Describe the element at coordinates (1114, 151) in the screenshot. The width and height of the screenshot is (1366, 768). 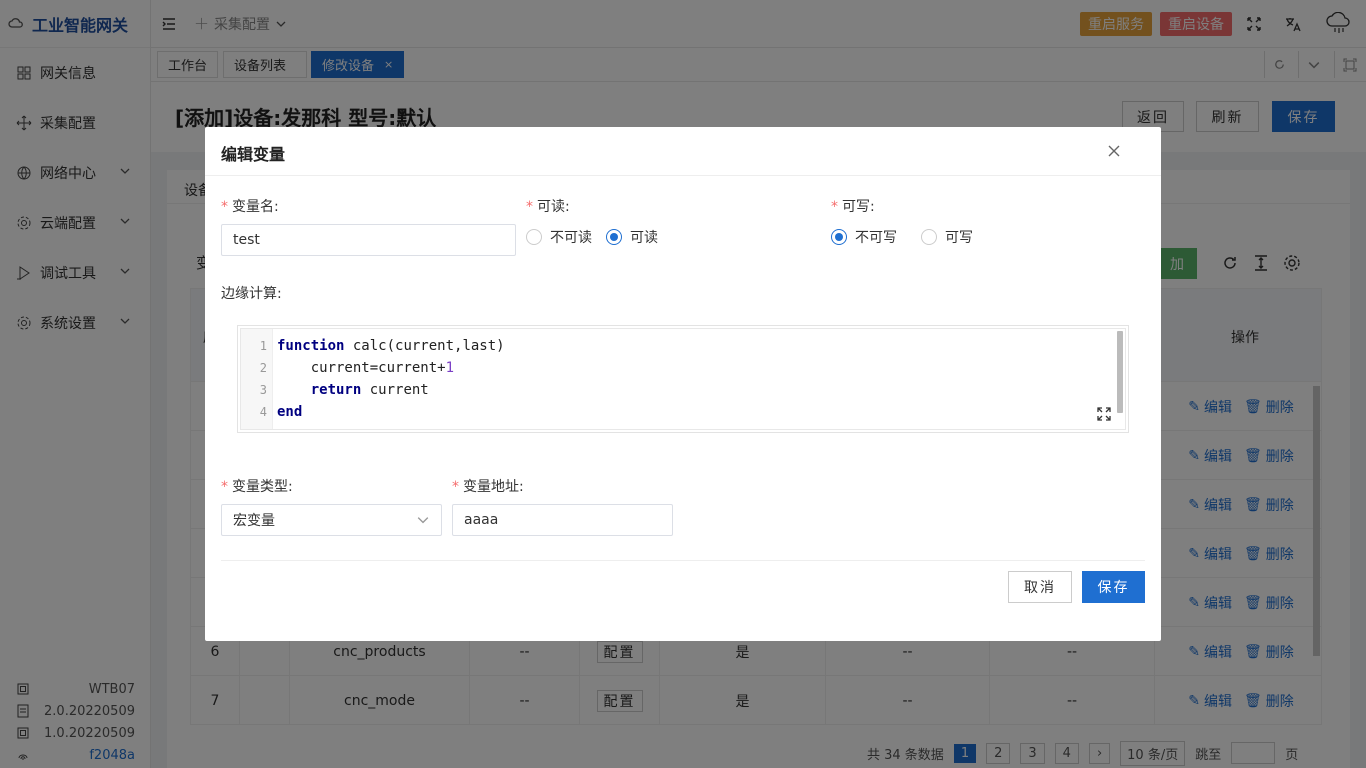
I see `close-icon` at that location.